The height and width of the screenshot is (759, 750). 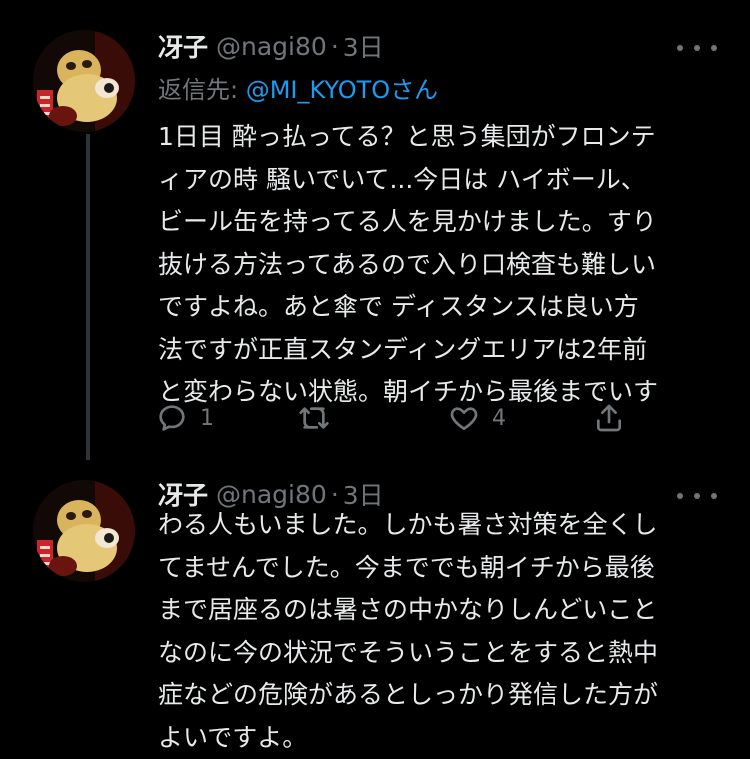 I want to click on reply-icon, so click(x=172, y=418).